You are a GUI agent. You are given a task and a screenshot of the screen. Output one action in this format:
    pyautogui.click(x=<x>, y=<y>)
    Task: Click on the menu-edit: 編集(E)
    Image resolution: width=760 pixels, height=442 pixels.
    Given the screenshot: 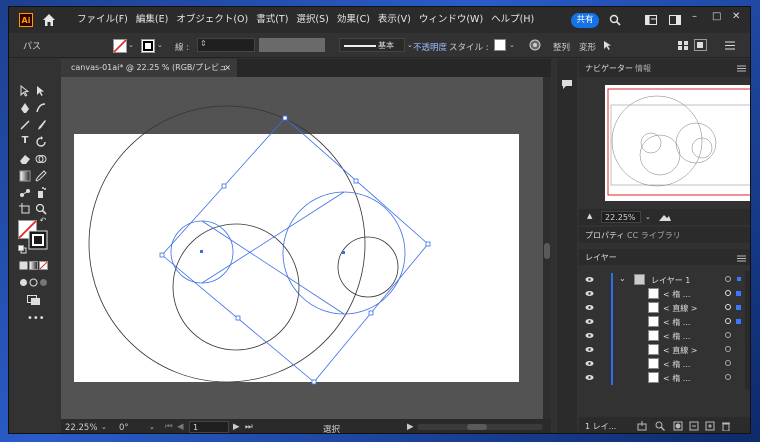 What is the action you would take?
    pyautogui.click(x=152, y=20)
    